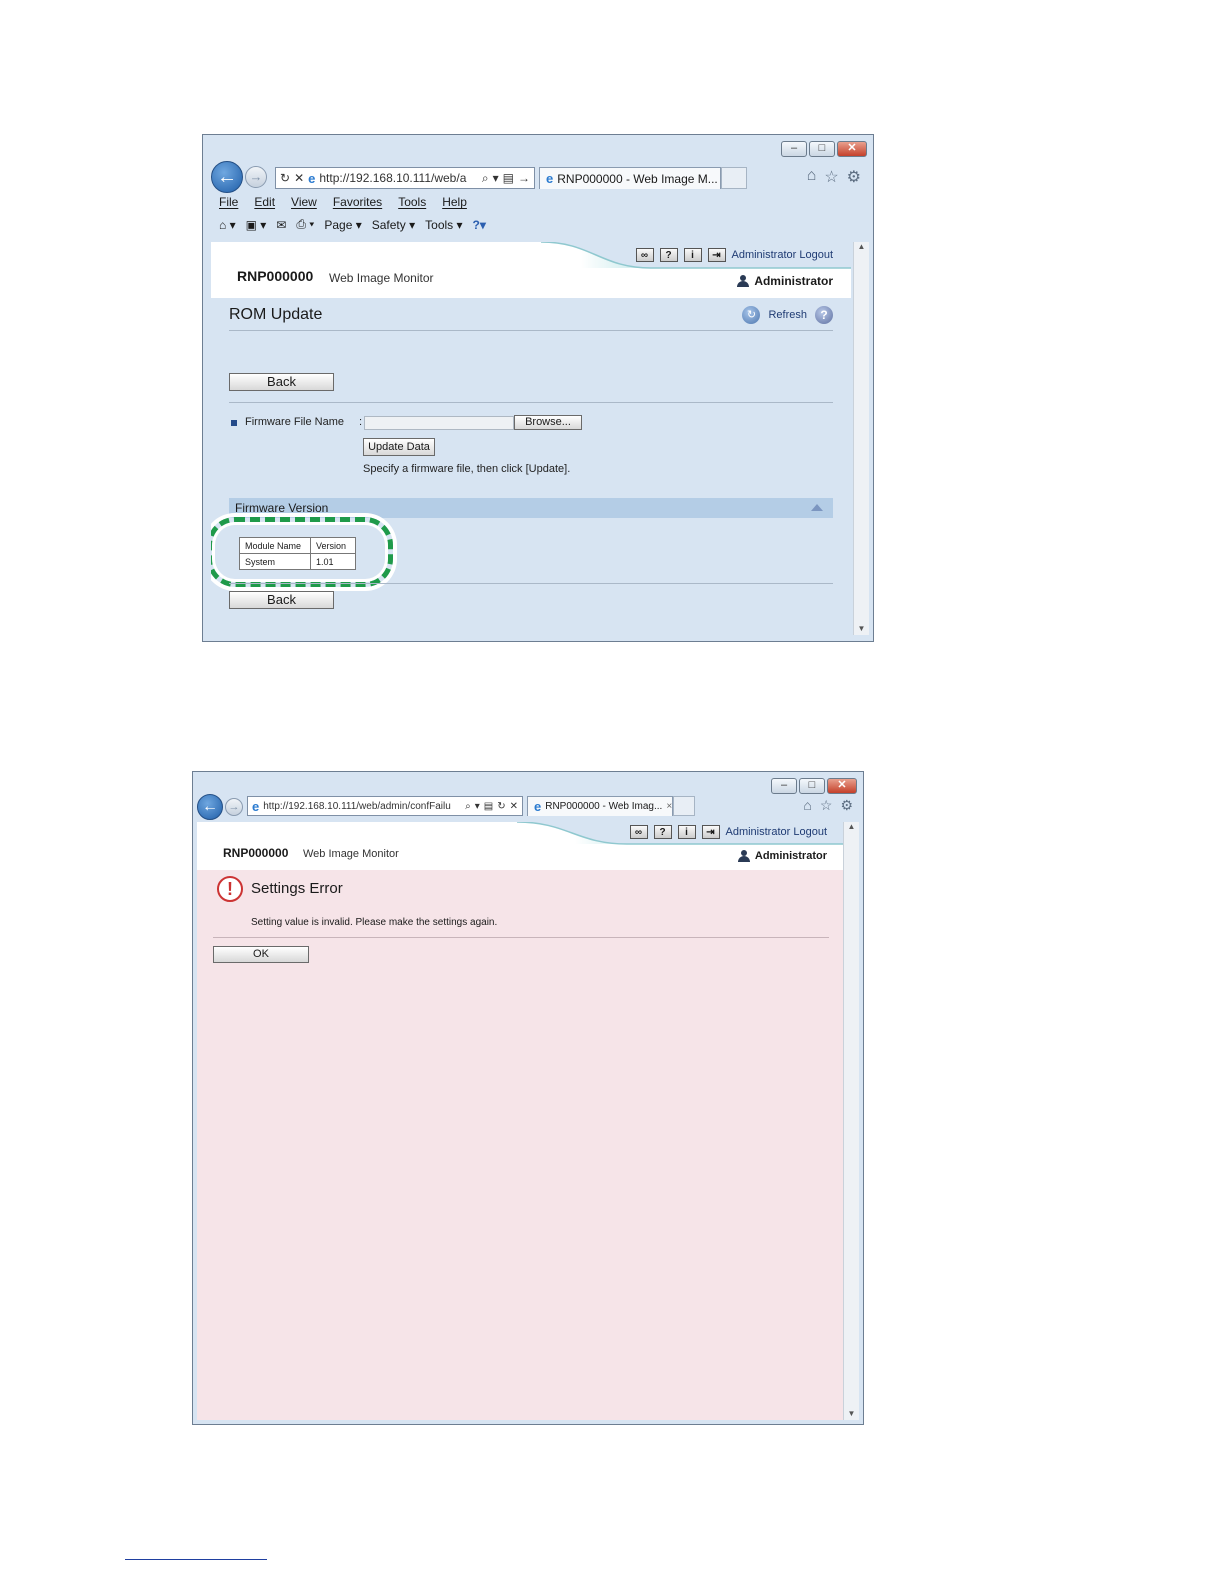 The height and width of the screenshot is (1584, 1224). What do you see at coordinates (600, 806) in the screenshot?
I see `tab-active: e RNP000000 - Web Imag... ×` at bounding box center [600, 806].